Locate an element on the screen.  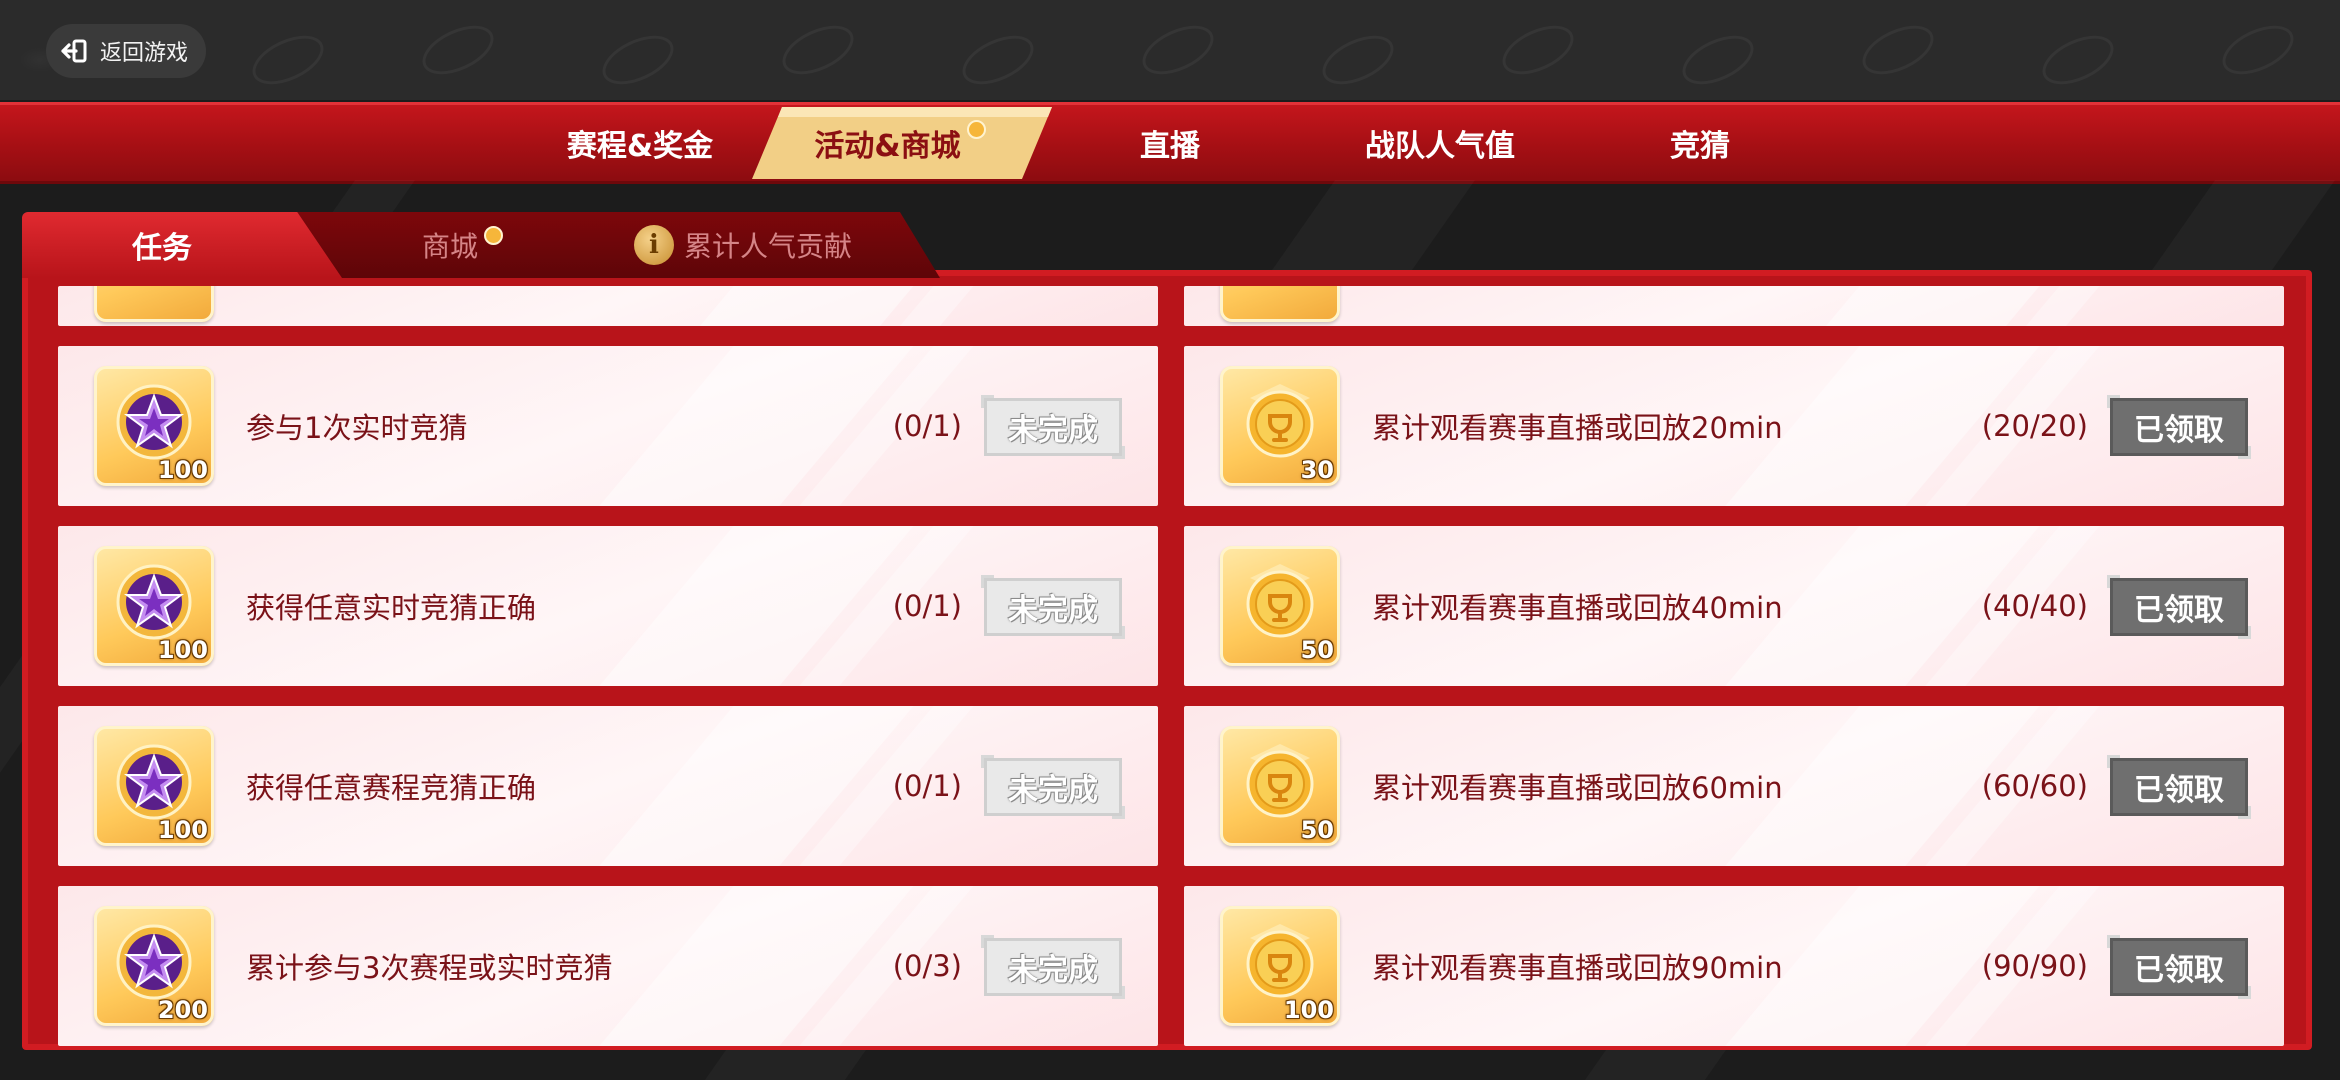
main-nav: 赛程&奖金 活动&商城 直播 战队人气值 竞猜 is located at coordinates (1170, 143).